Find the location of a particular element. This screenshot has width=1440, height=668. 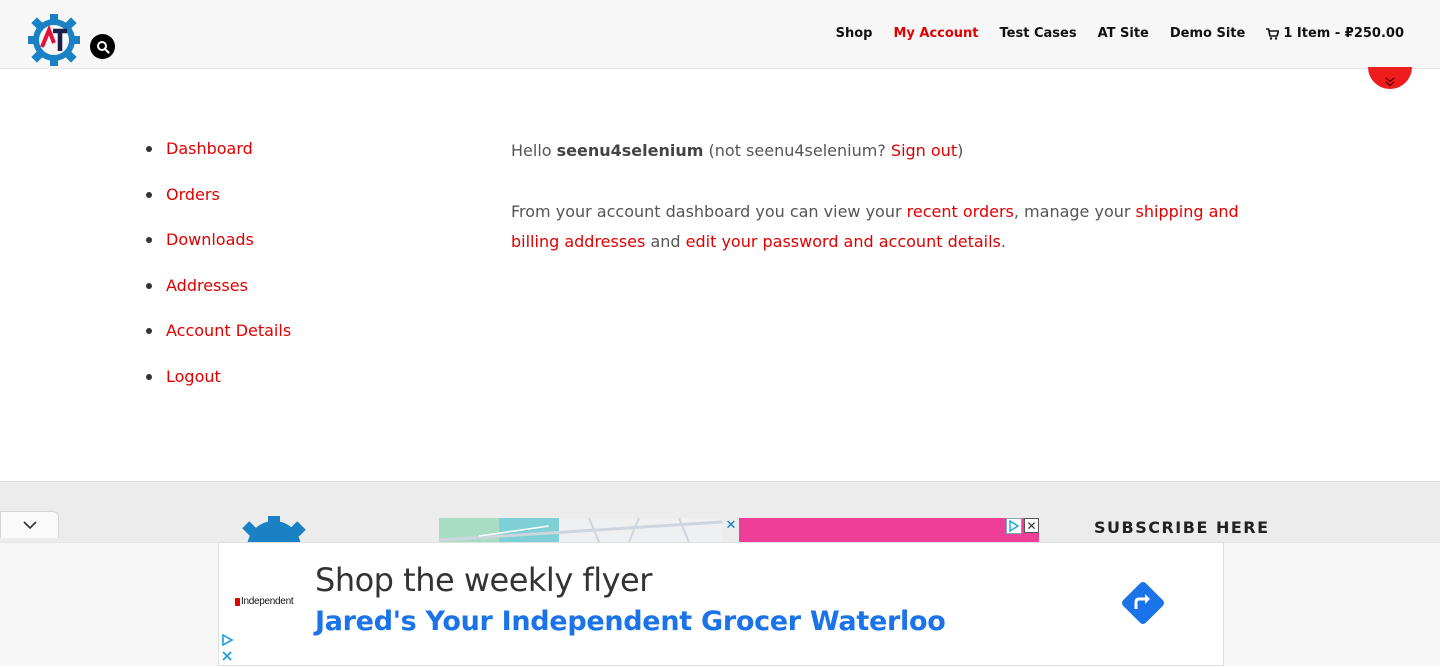

sign-out-link: Sign out is located at coordinates (924, 150).